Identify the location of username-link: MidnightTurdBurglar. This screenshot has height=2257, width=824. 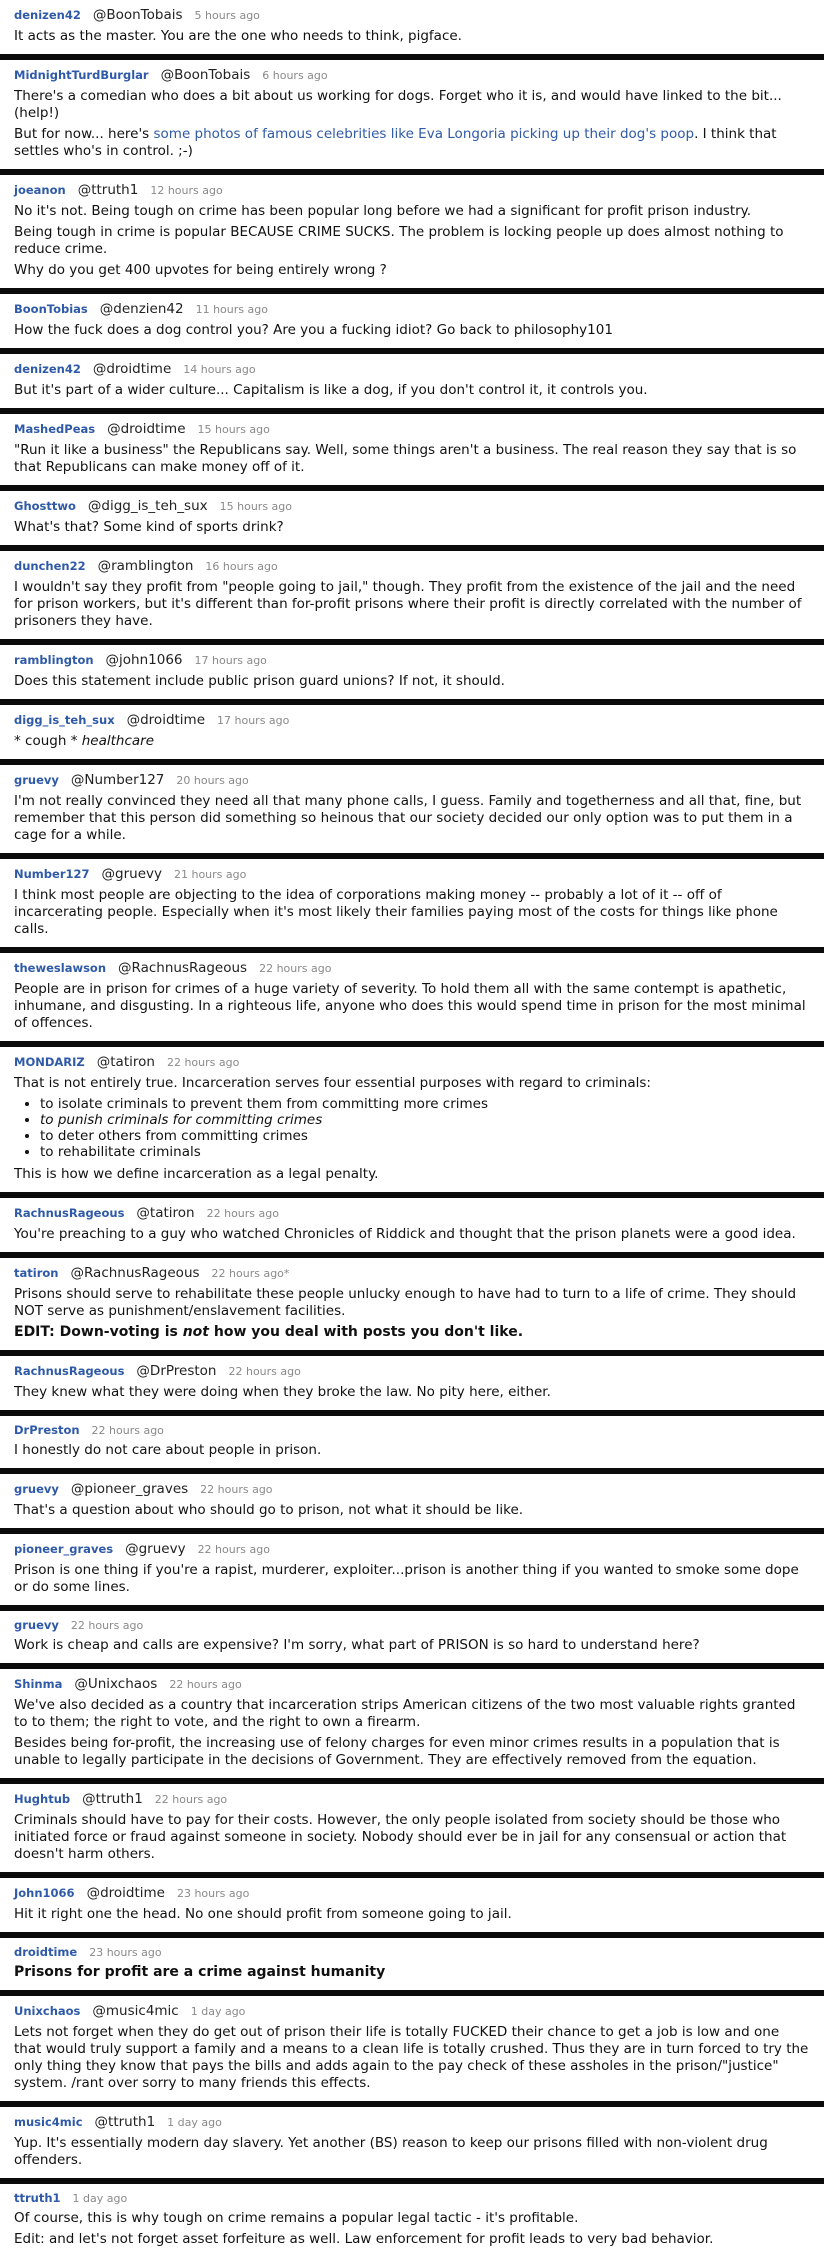
(81, 75).